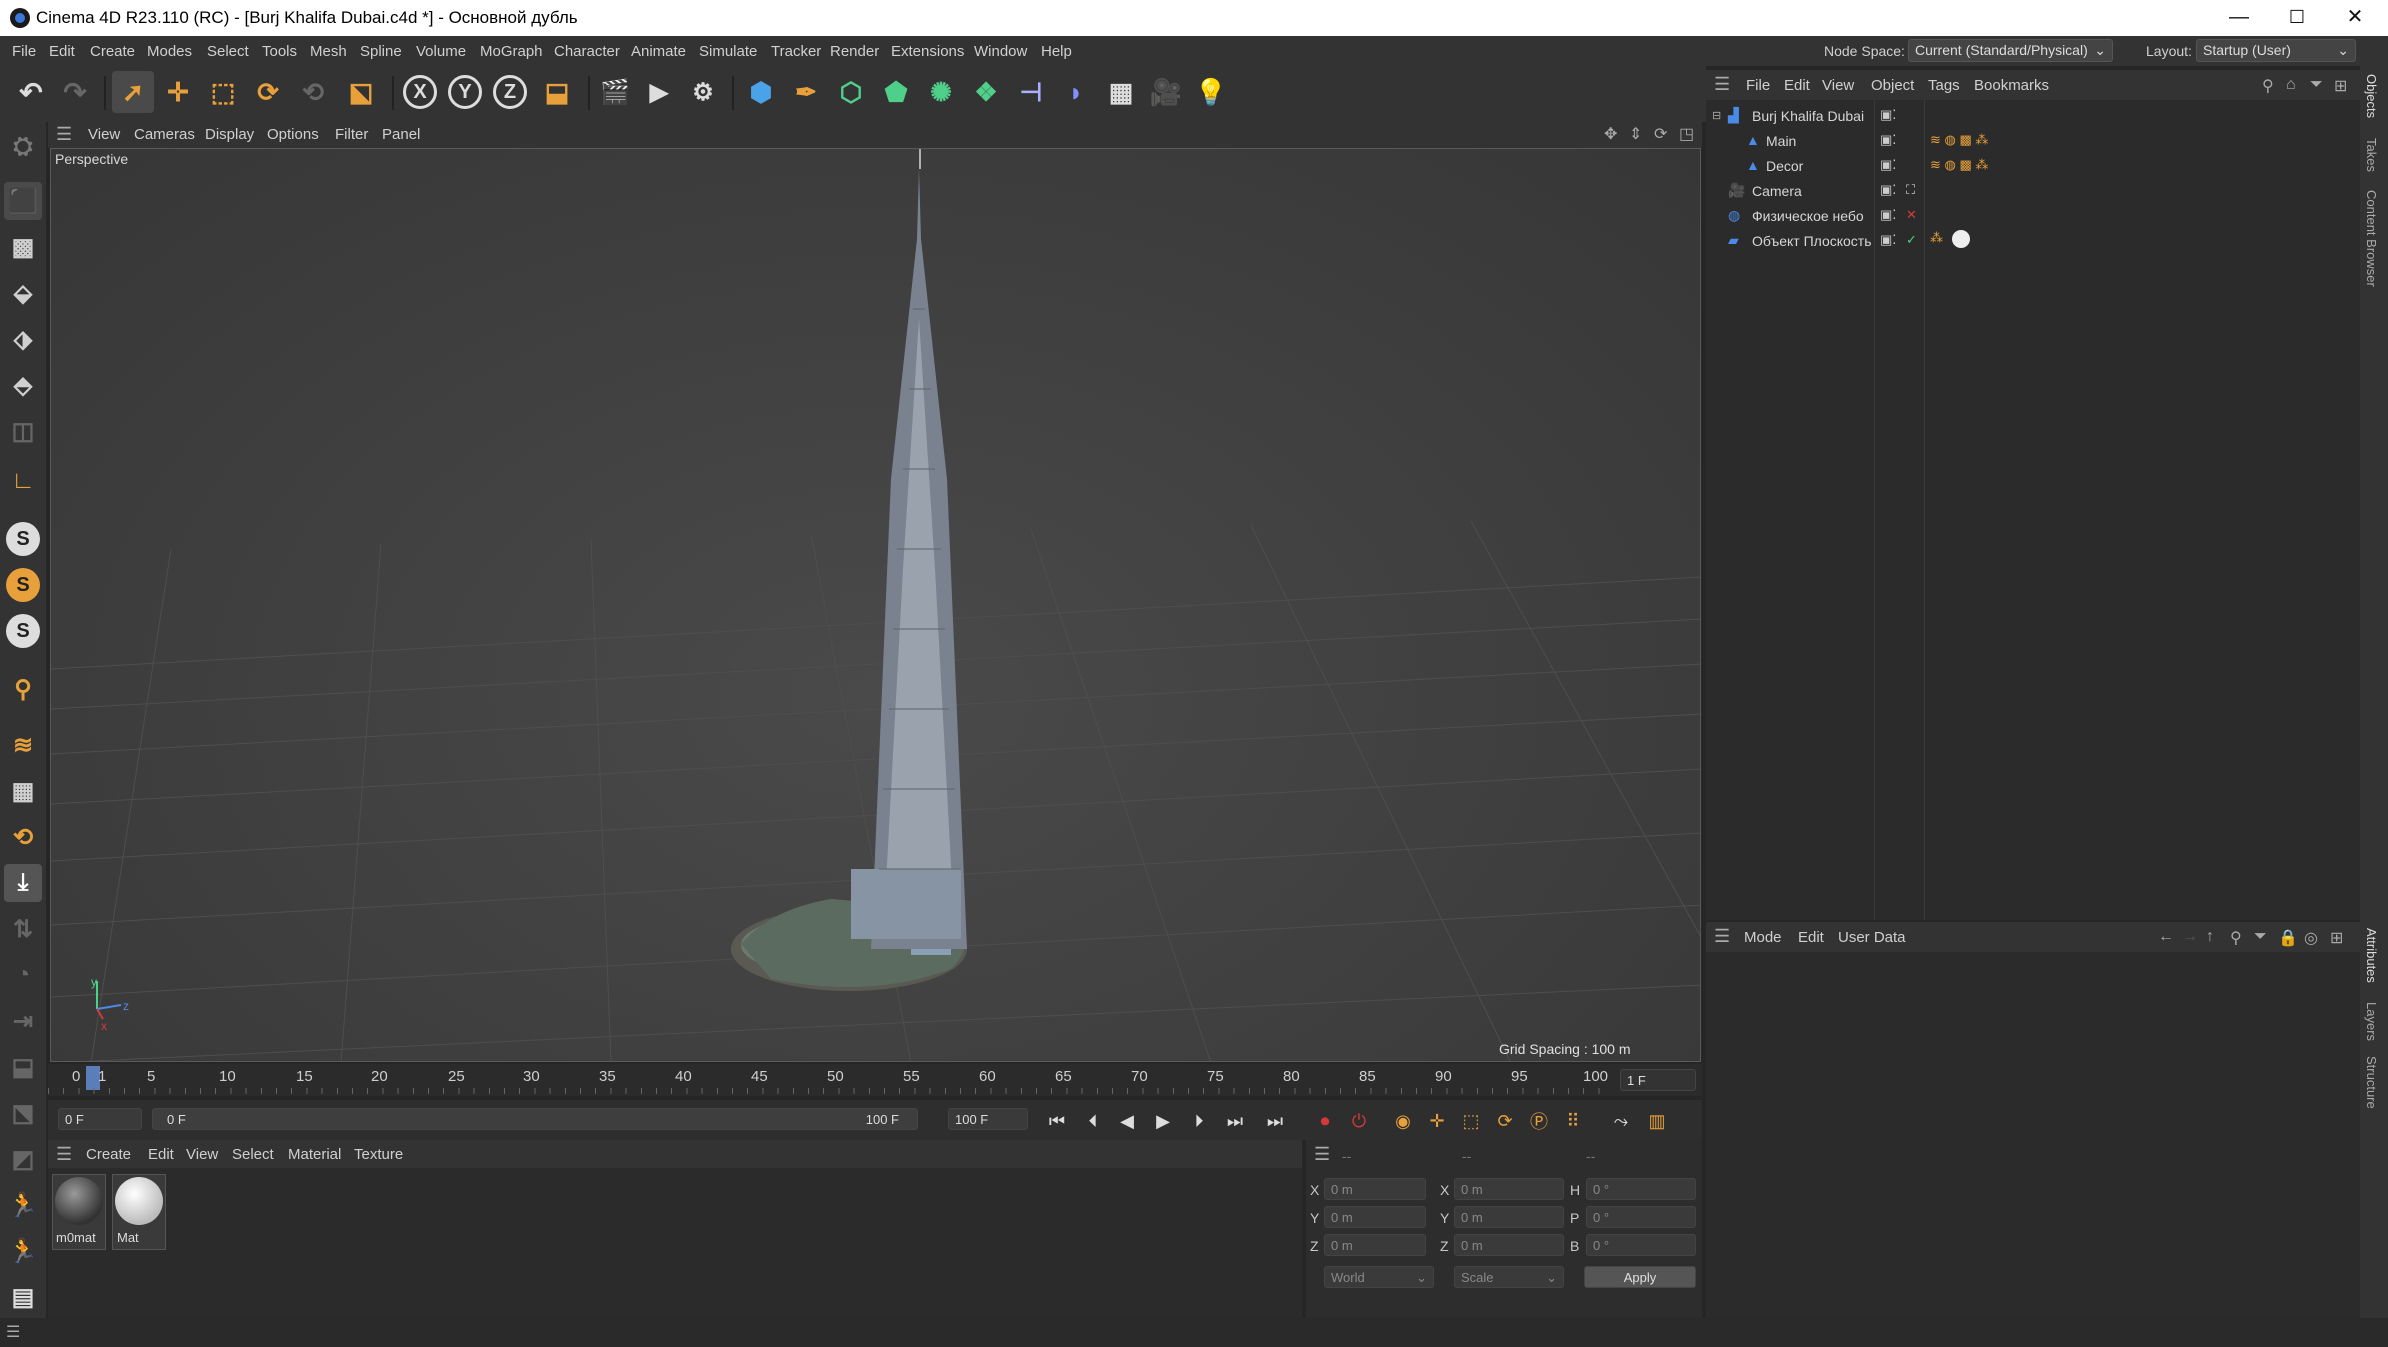 This screenshot has height=1347, width=2388. Describe the element at coordinates (1911, 215) in the screenshot. I see `disabled-x-icon: ✕` at that location.